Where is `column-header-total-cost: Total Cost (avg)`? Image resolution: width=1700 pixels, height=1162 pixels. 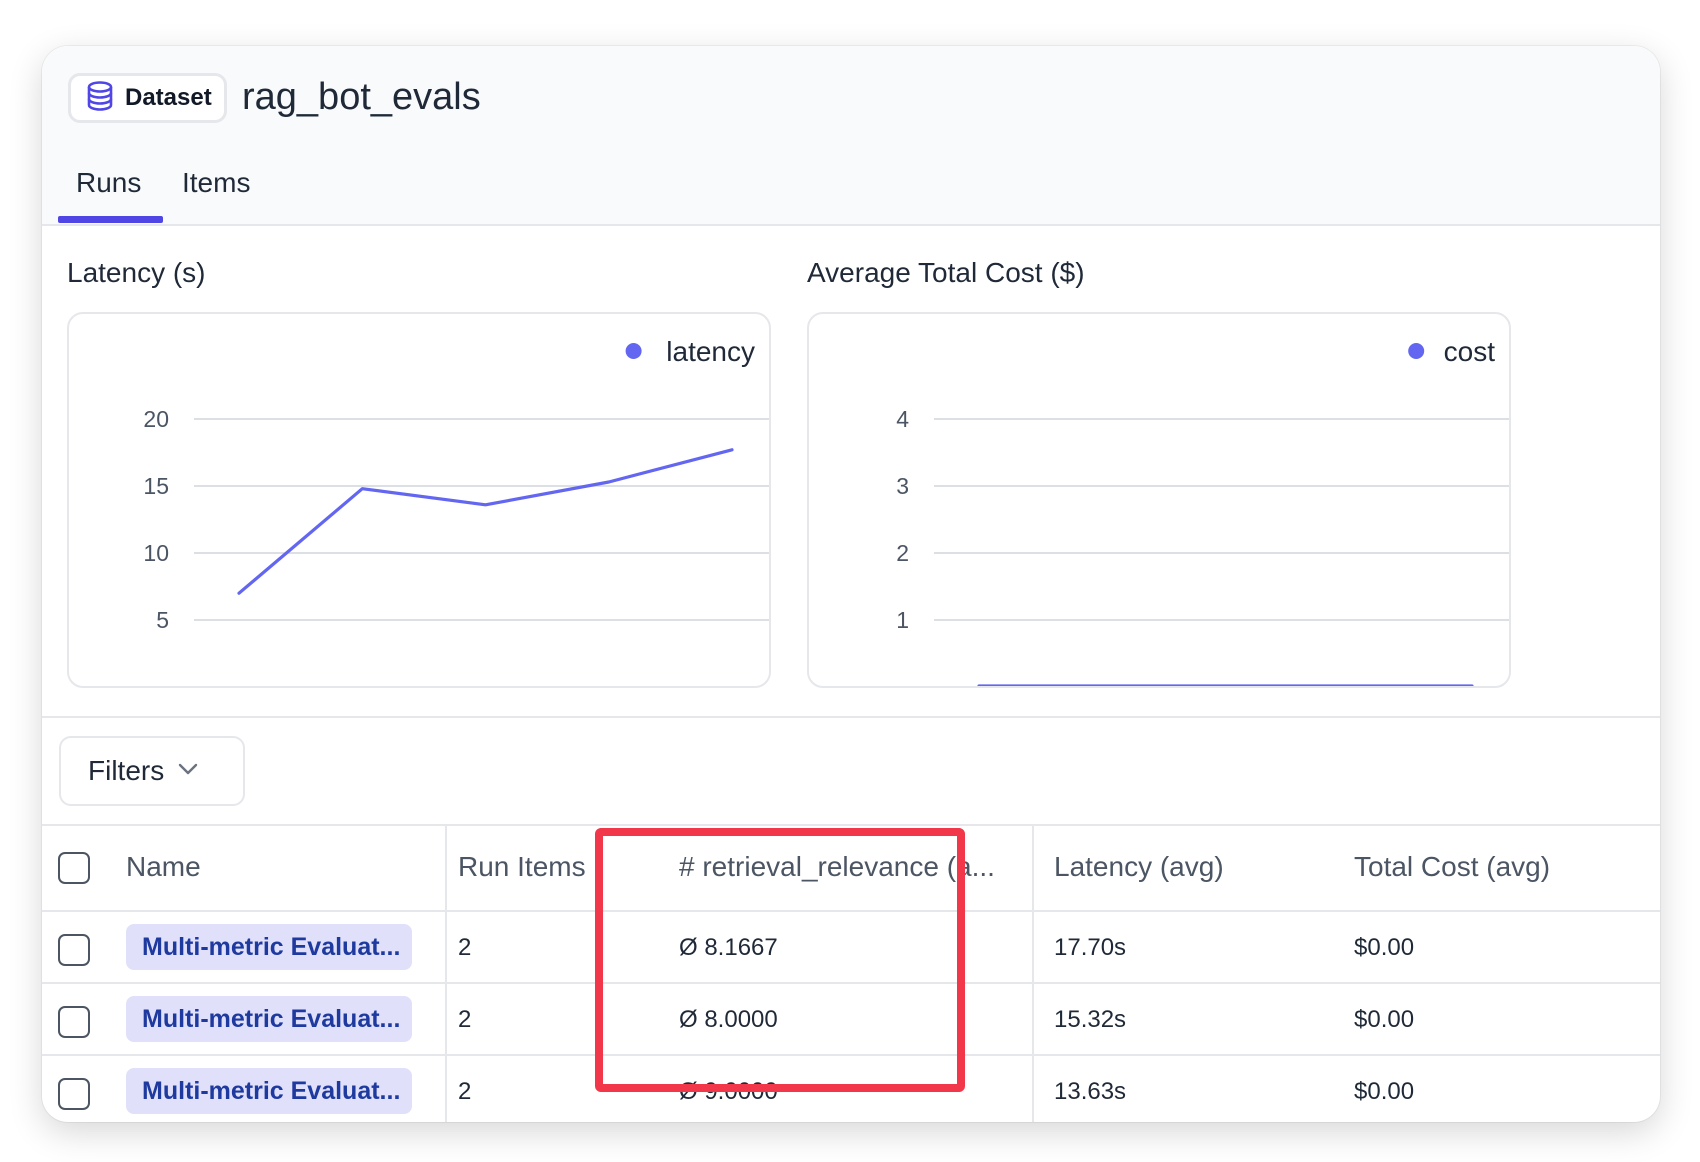 column-header-total-cost: Total Cost (avg) is located at coordinates (1452, 867).